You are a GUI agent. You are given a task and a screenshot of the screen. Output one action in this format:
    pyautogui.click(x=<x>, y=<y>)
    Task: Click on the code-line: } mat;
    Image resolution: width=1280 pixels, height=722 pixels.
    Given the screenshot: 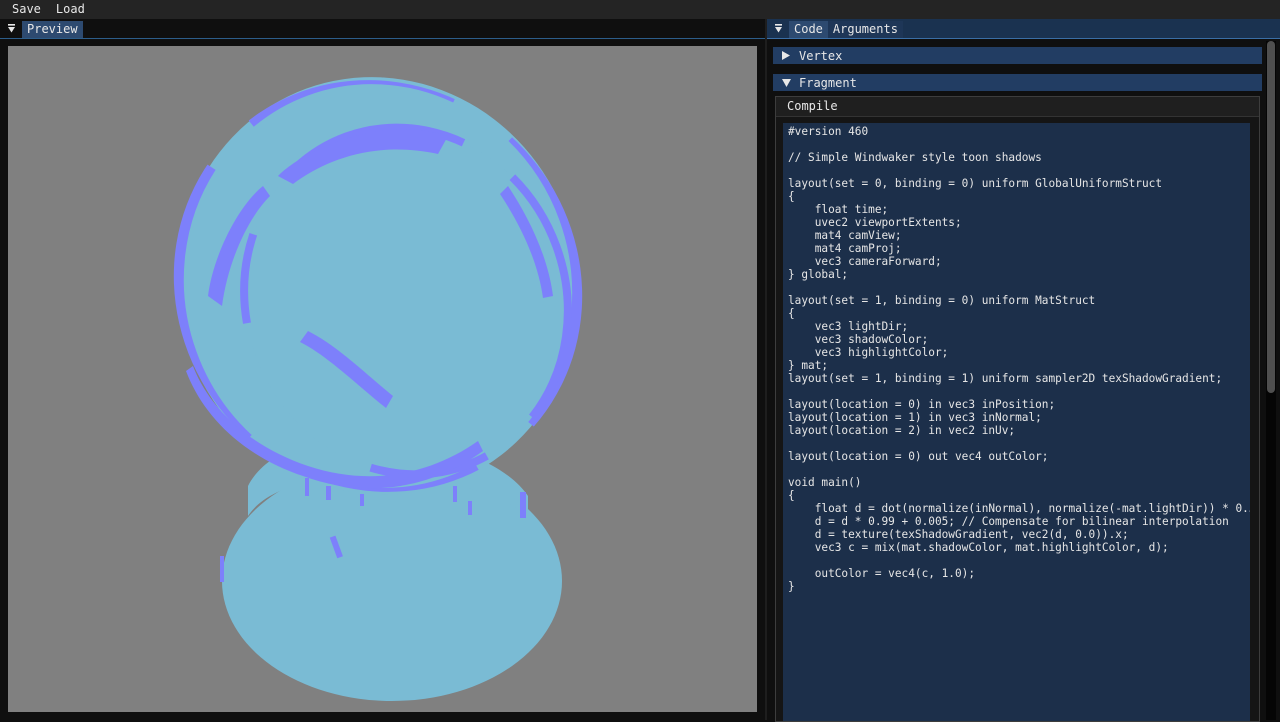 What is the action you would take?
    pyautogui.click(x=808, y=365)
    